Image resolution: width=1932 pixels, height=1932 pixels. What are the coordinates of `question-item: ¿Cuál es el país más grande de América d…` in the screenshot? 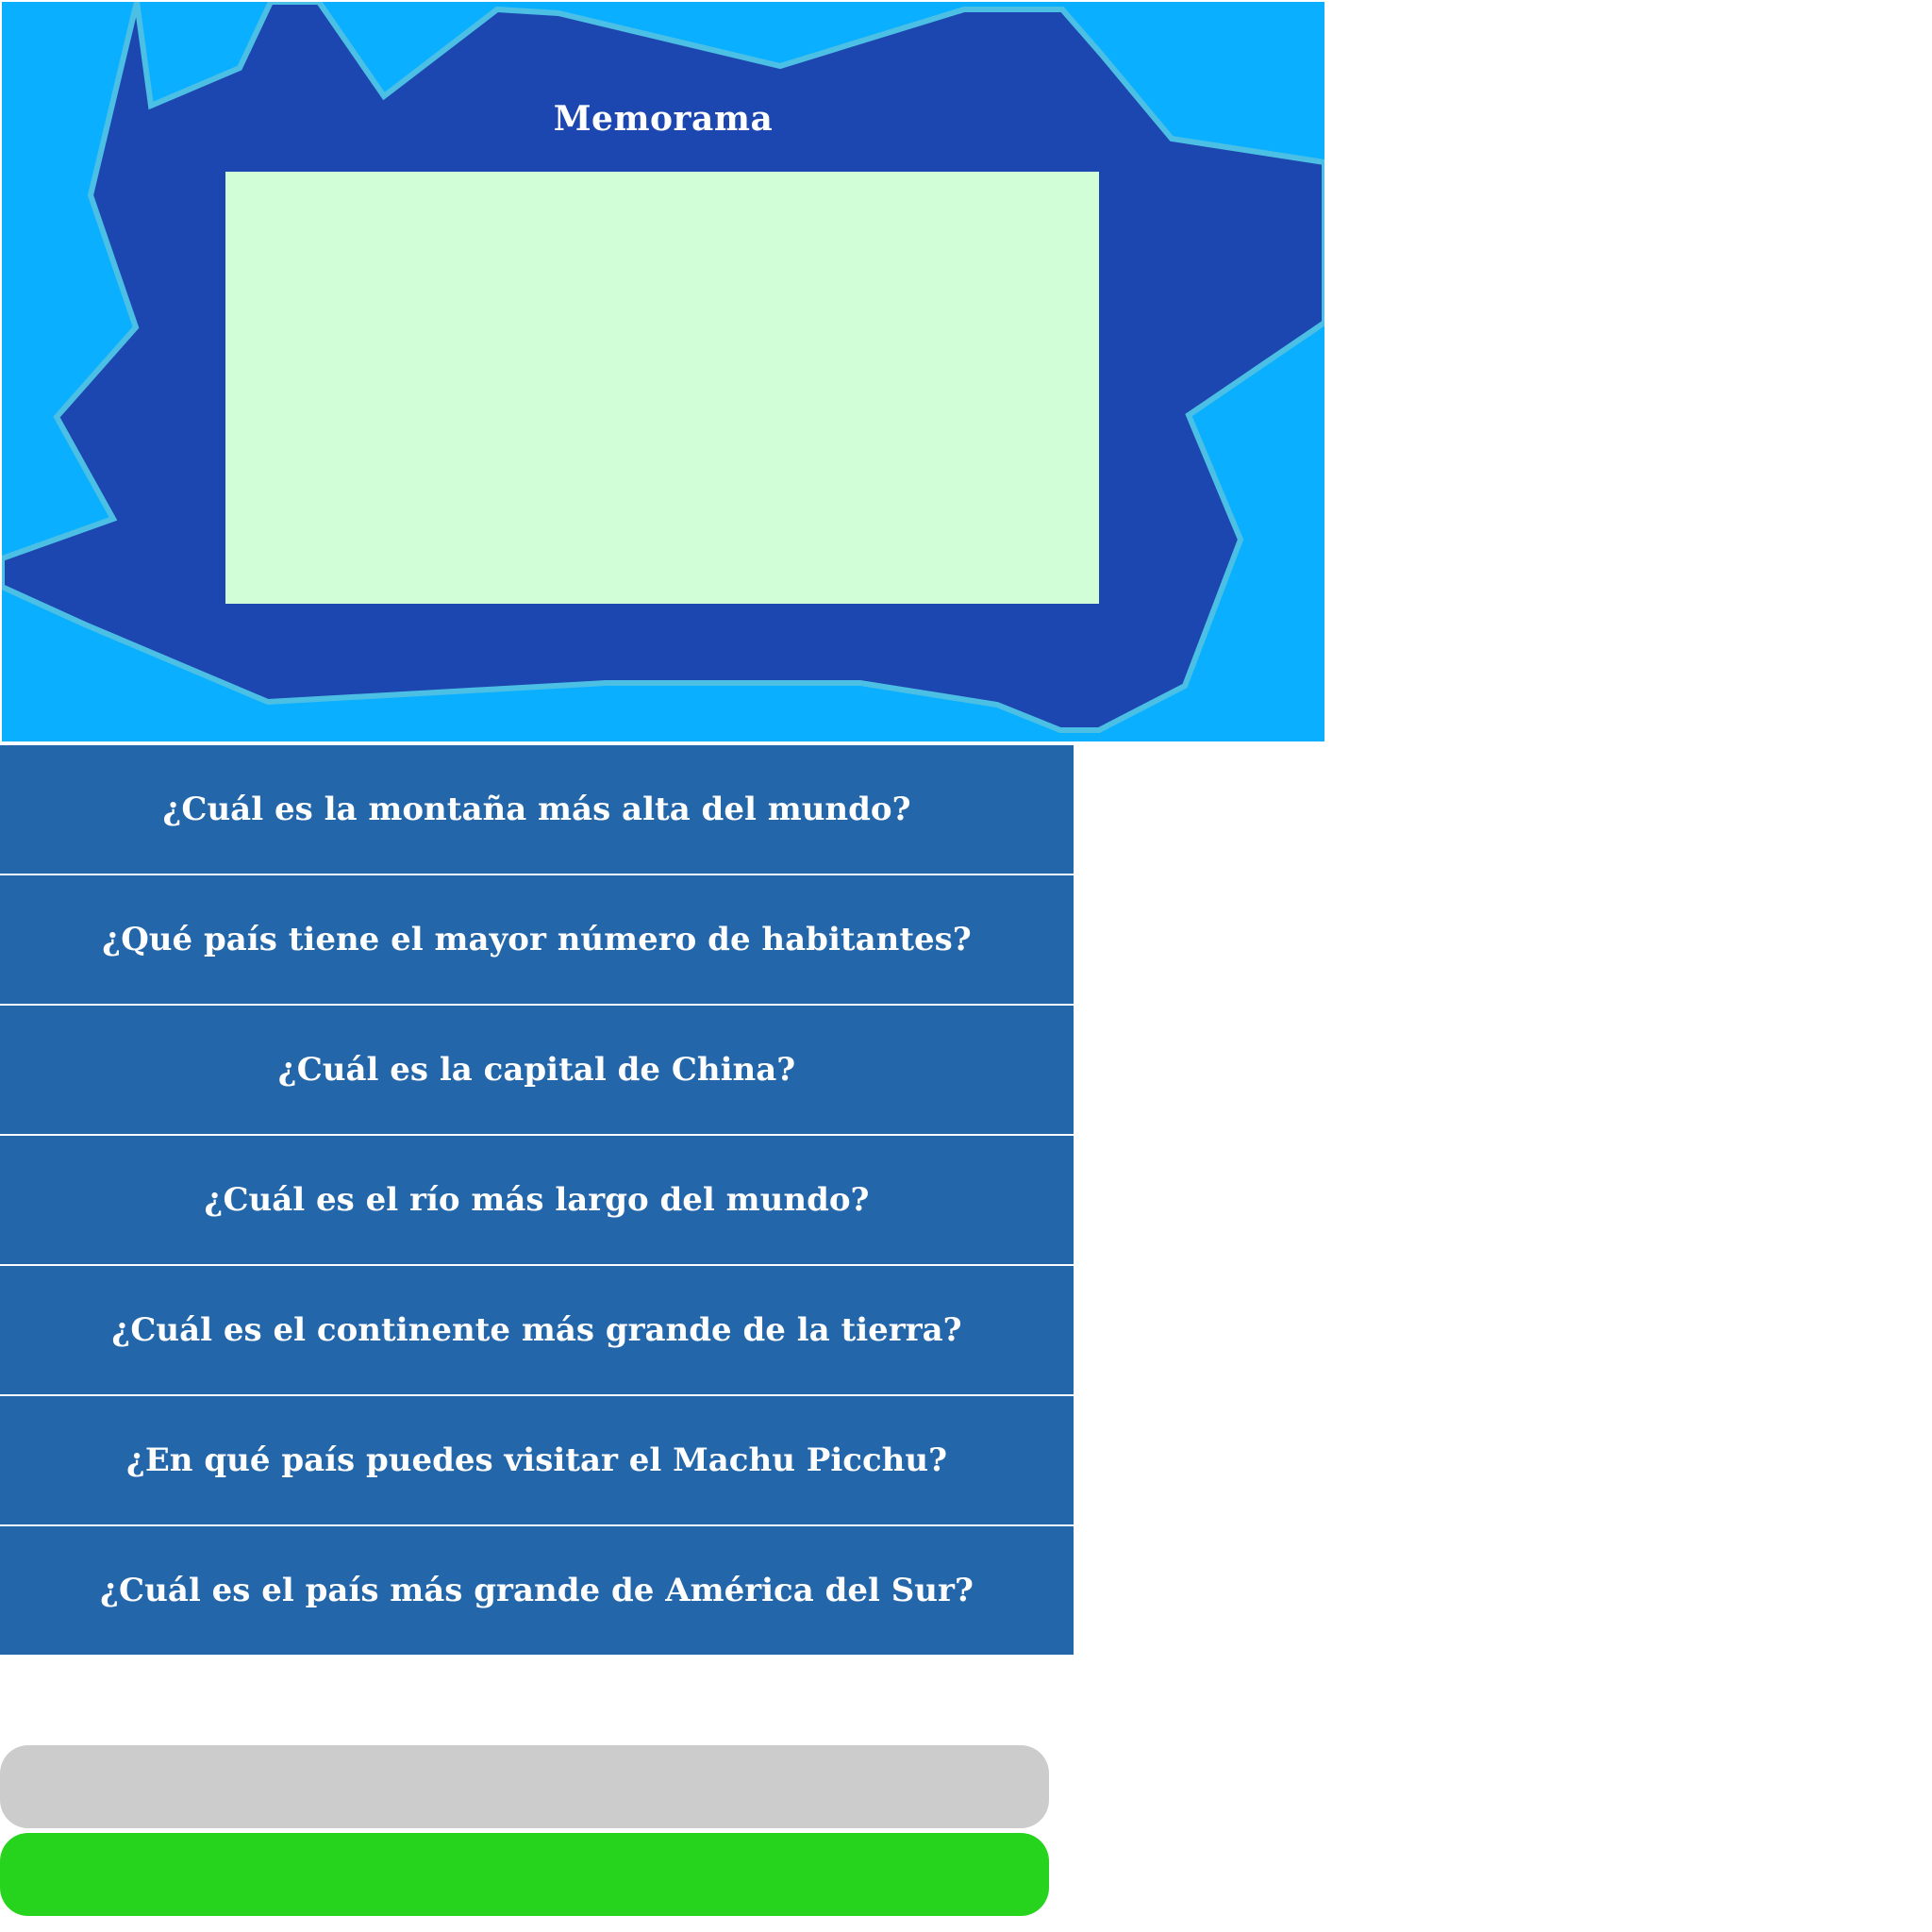 It's located at (537, 1591).